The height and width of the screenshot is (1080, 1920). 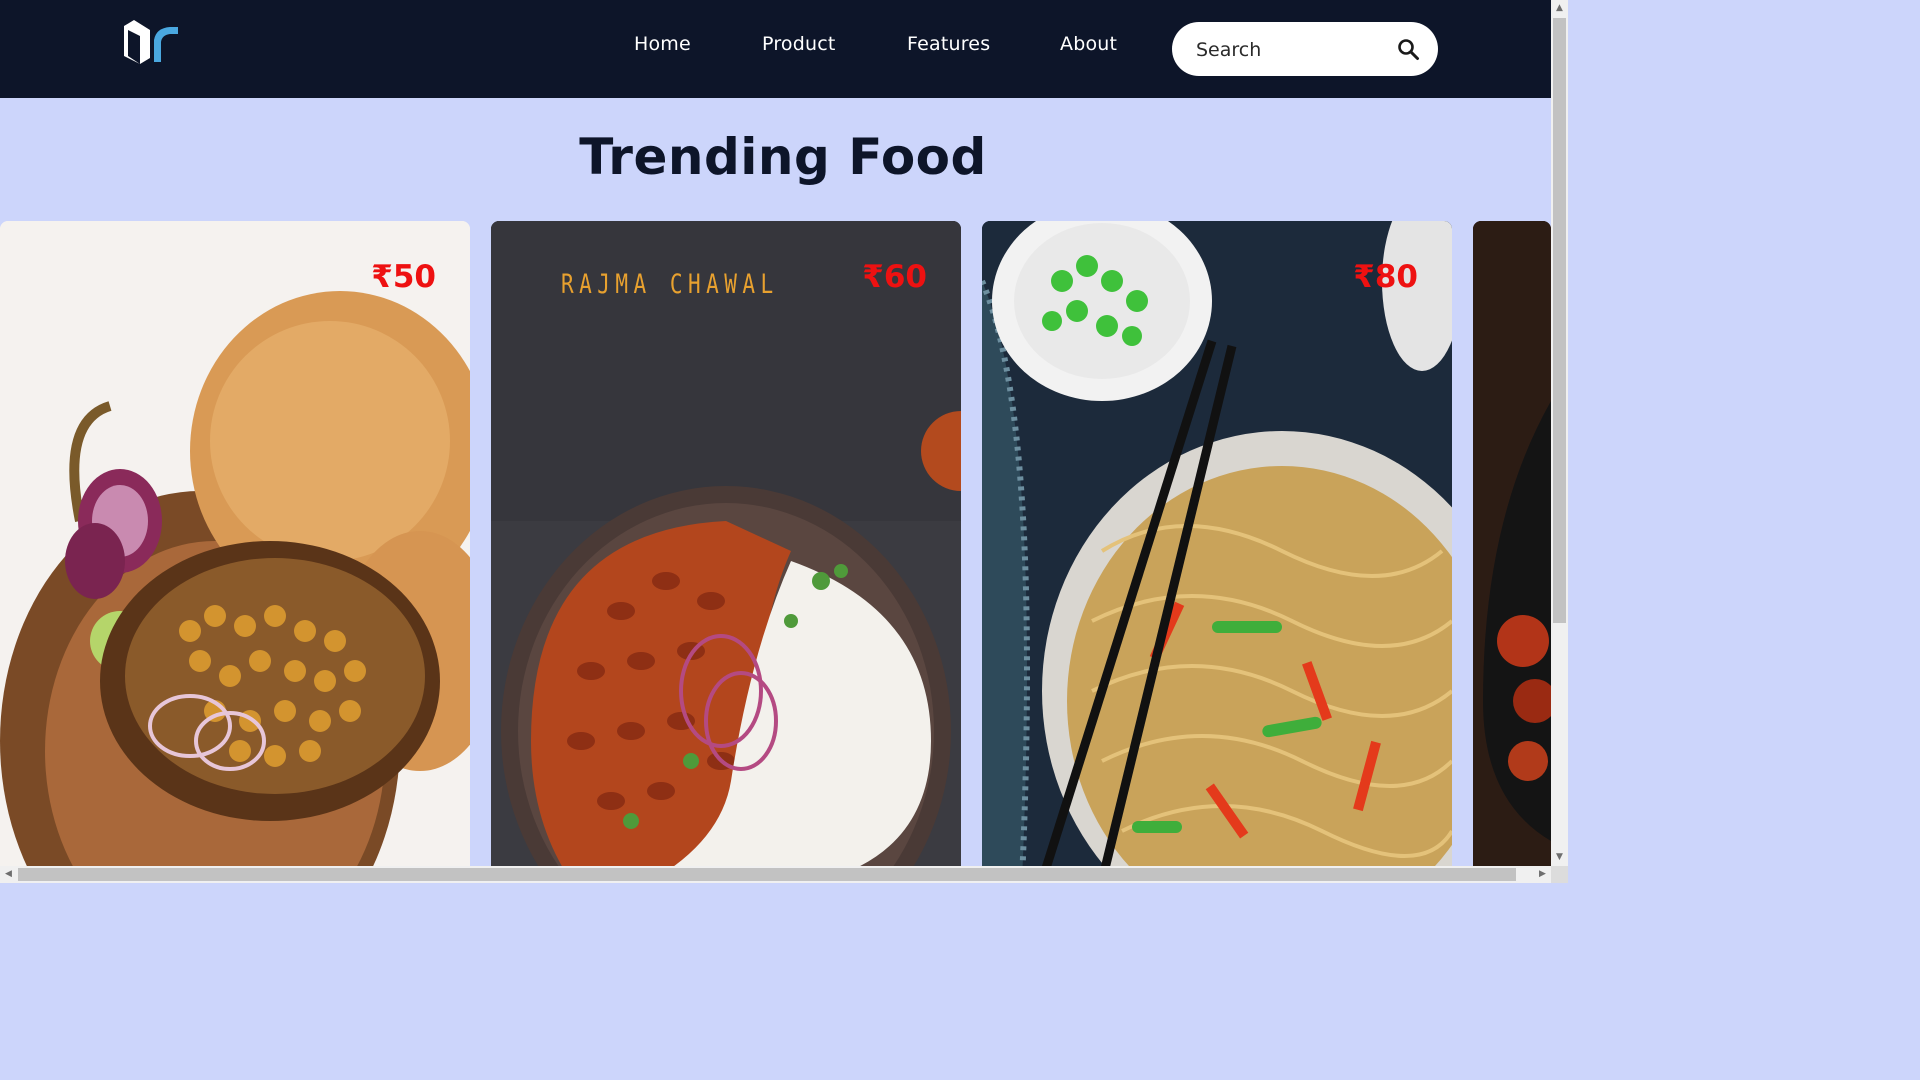 I want to click on page-title: Trending Food, so click(x=783, y=157).